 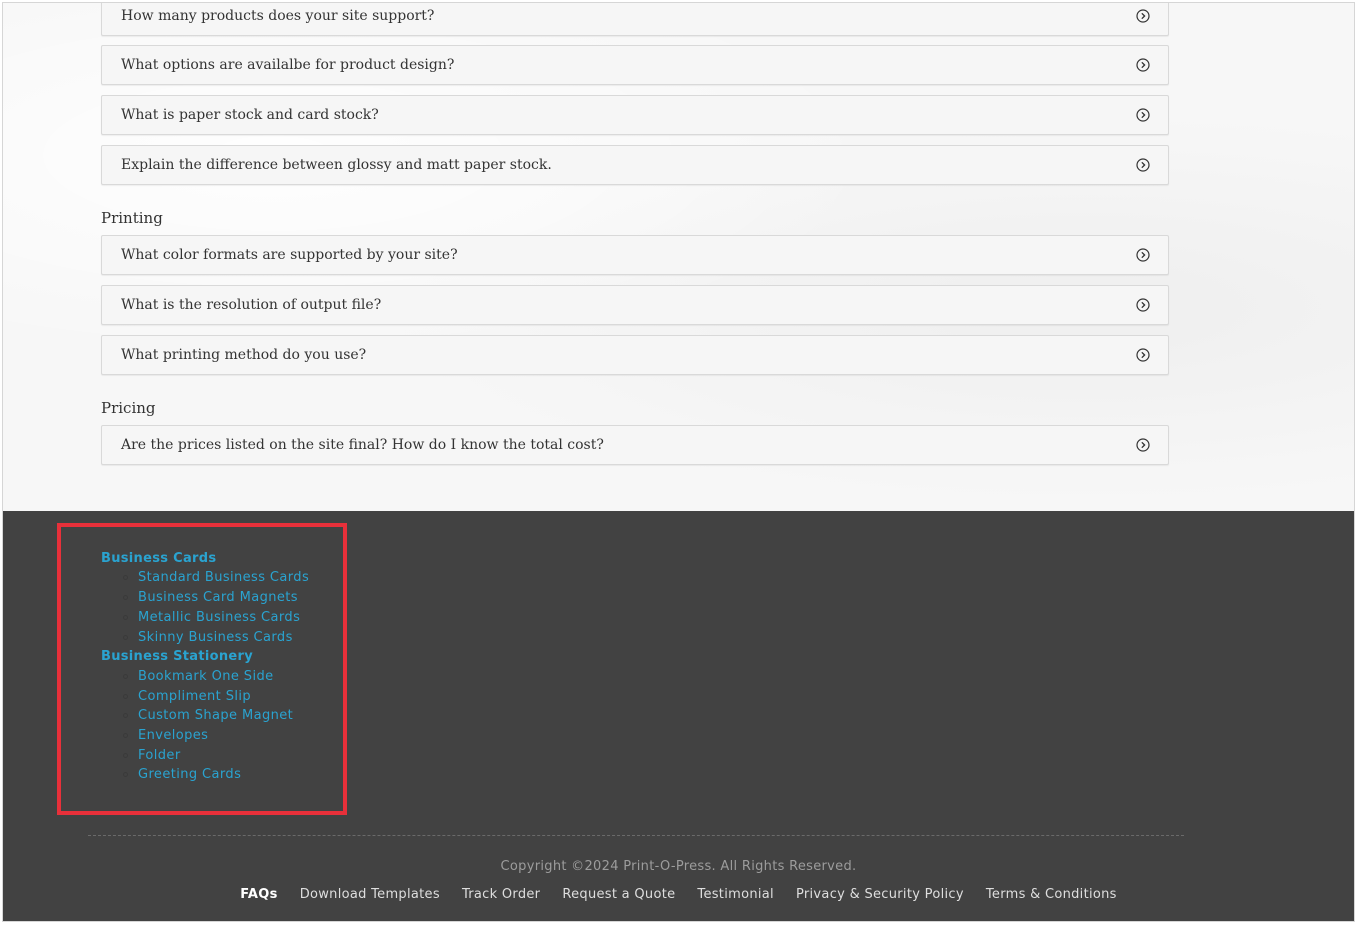 I want to click on footer-nav-request-quote: Request a Quote, so click(x=618, y=894).